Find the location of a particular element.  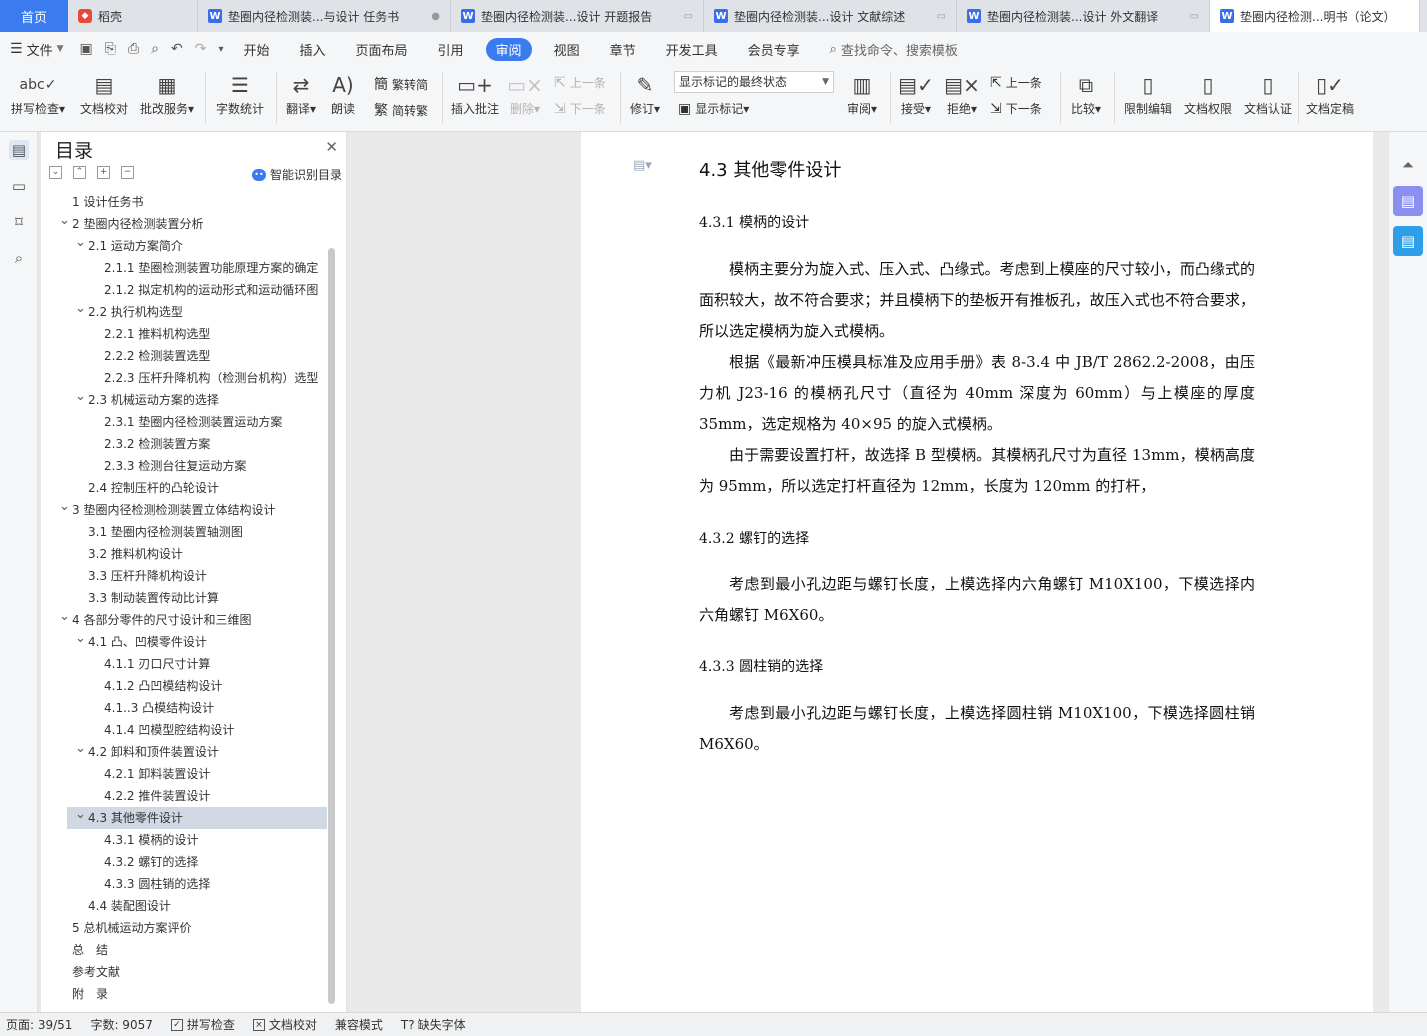

tab-close-icon: ● is located at coordinates (435, 16).